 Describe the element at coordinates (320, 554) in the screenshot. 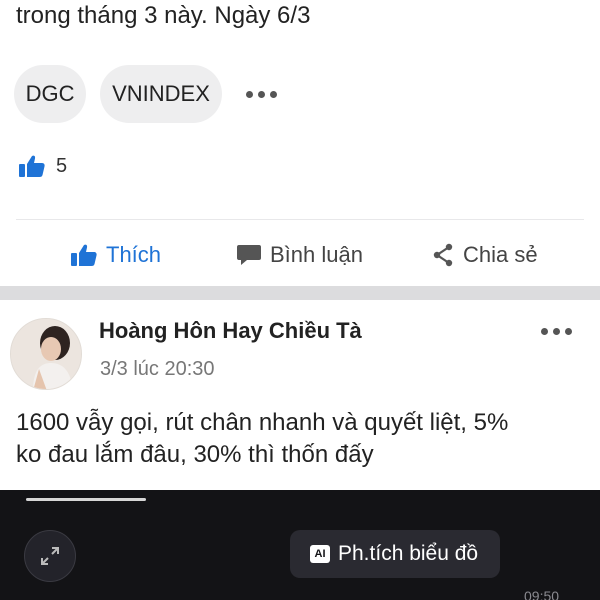

I see `ai-icon: AI` at that location.